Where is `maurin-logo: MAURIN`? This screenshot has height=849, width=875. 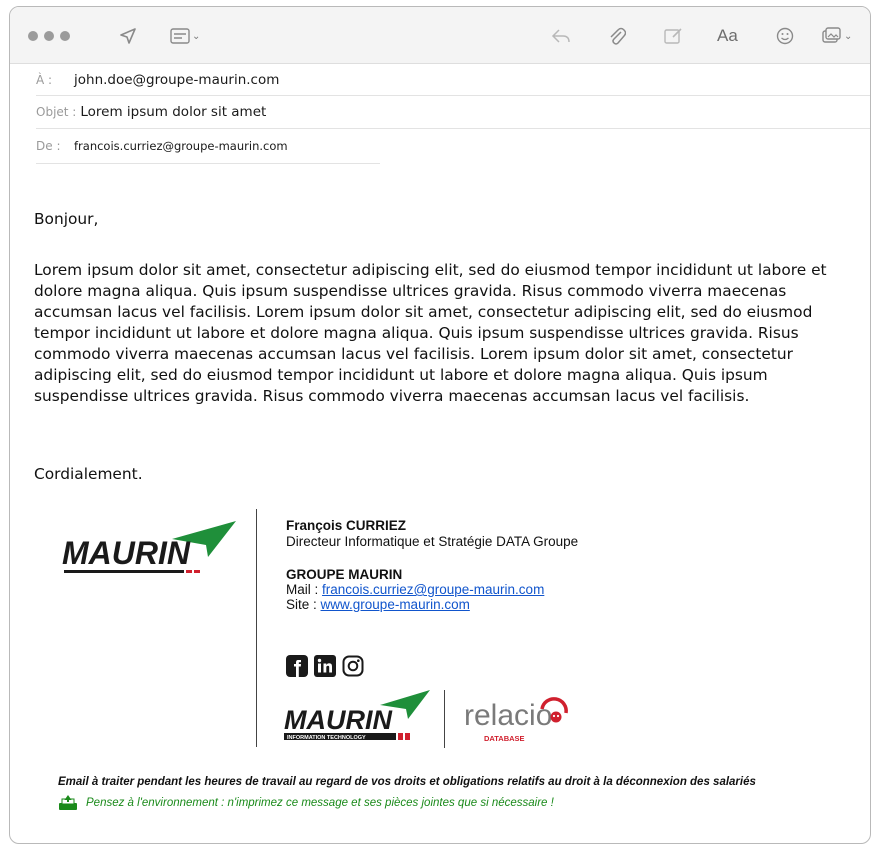 maurin-logo: MAURIN is located at coordinates (150, 548).